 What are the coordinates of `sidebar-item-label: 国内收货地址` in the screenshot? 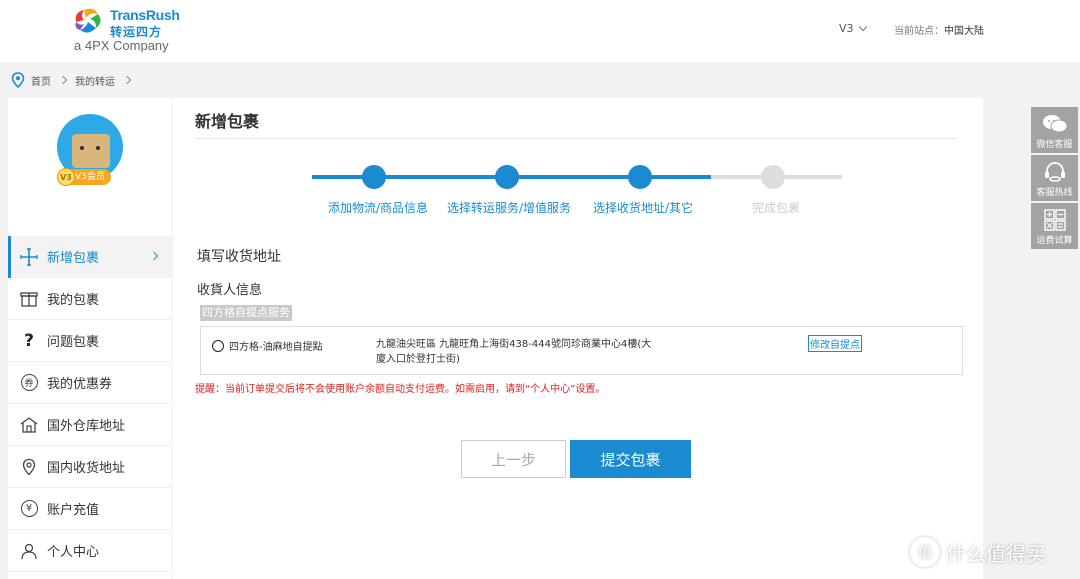 It's located at (86, 468).